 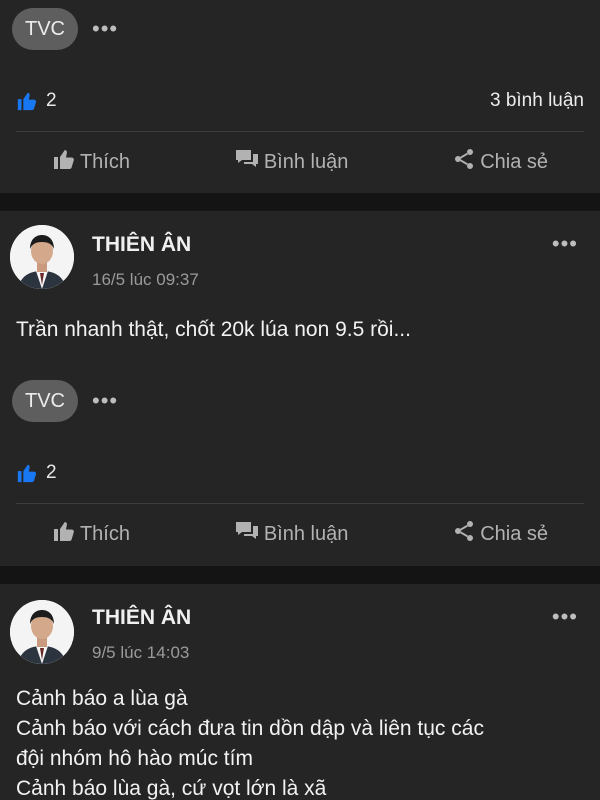 What do you see at coordinates (145, 280) in the screenshot?
I see `post-time: 16/5 lúc 09:37` at bounding box center [145, 280].